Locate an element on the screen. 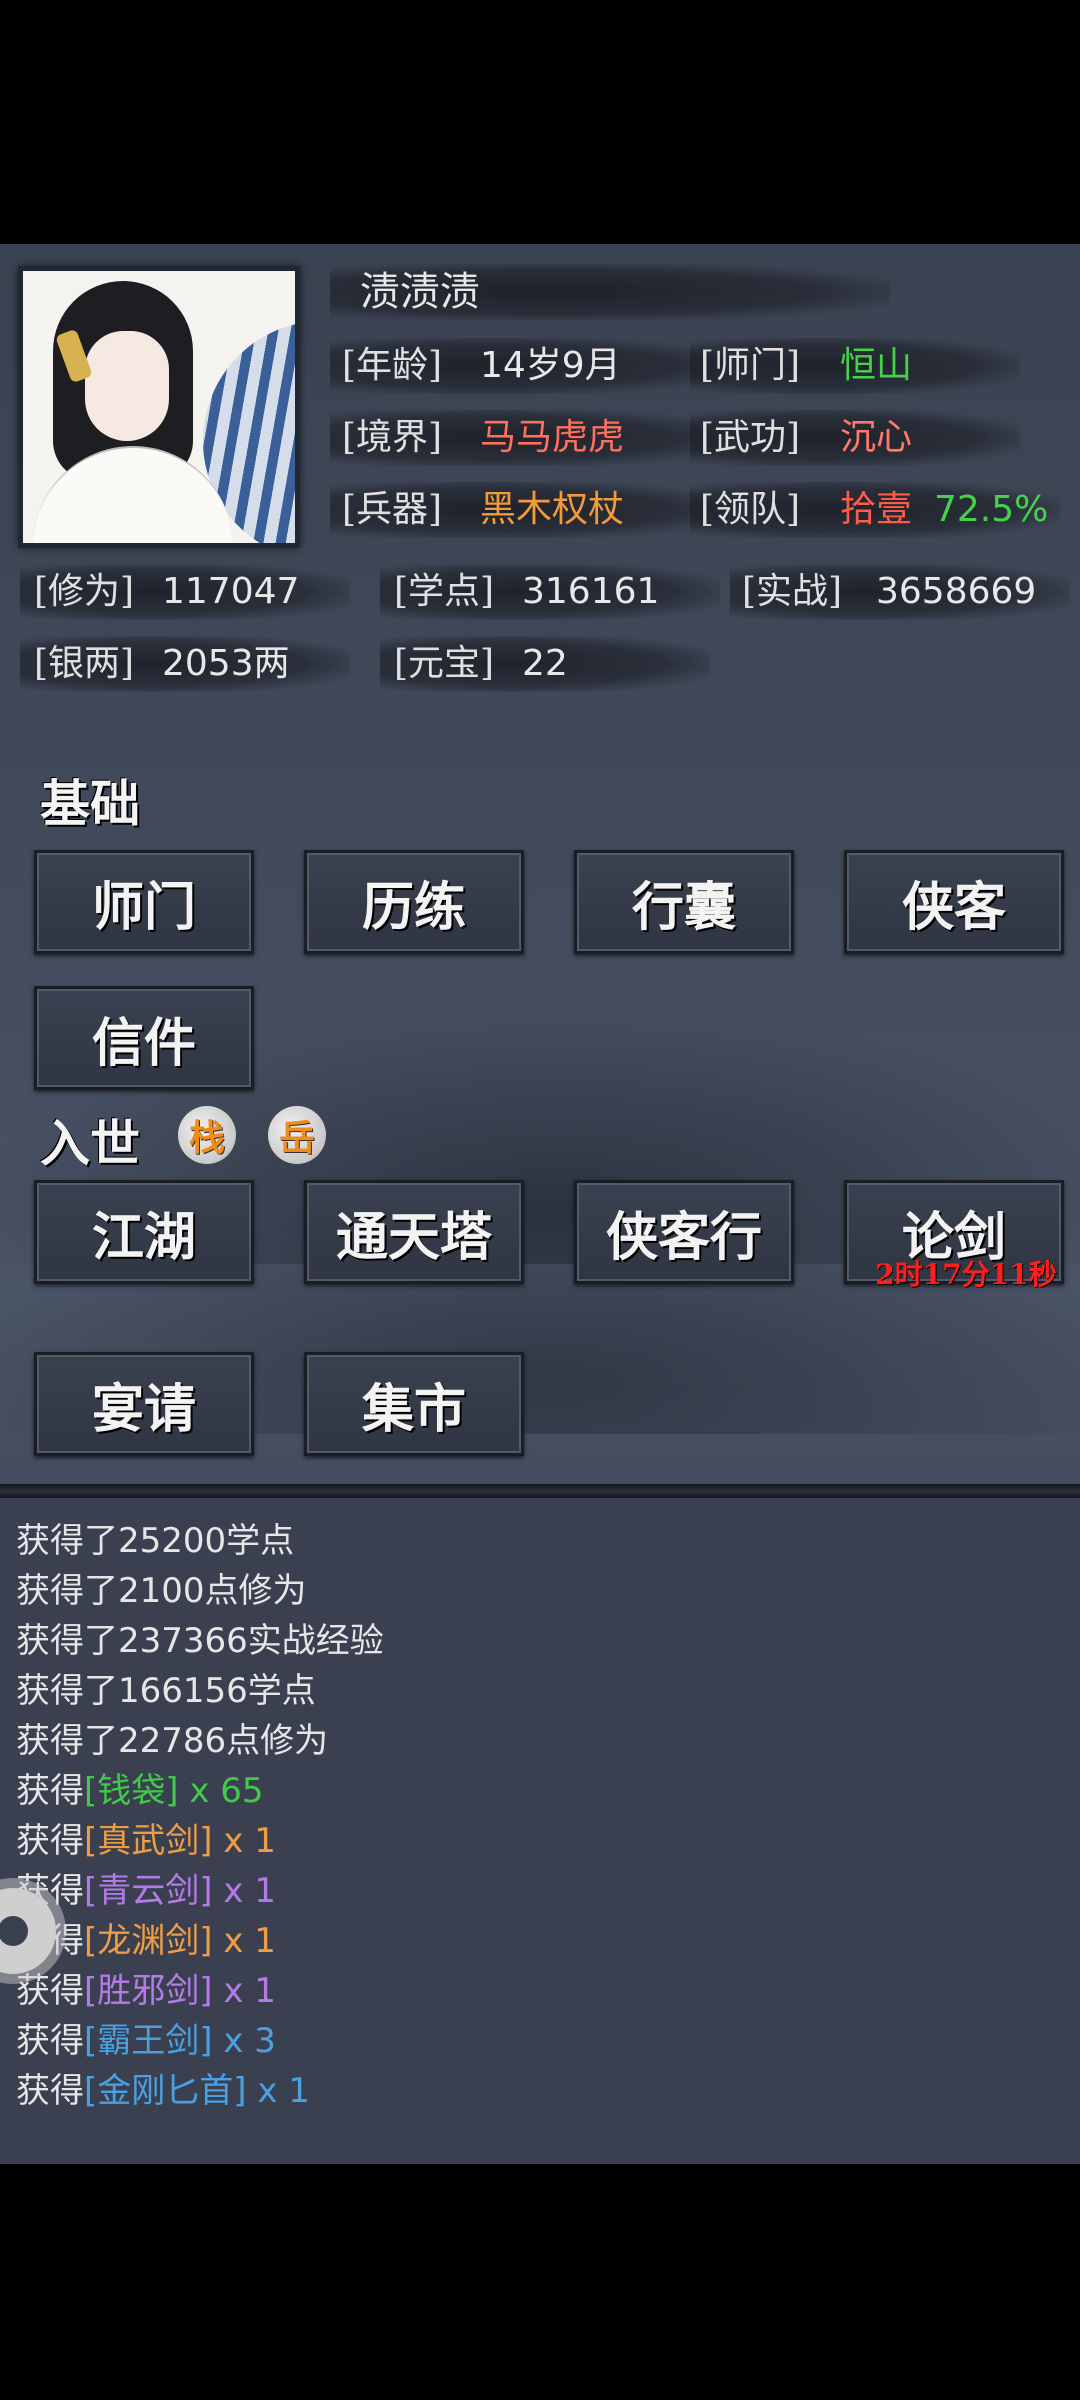  leader-value: 拾壹 is located at coordinates (876, 509).